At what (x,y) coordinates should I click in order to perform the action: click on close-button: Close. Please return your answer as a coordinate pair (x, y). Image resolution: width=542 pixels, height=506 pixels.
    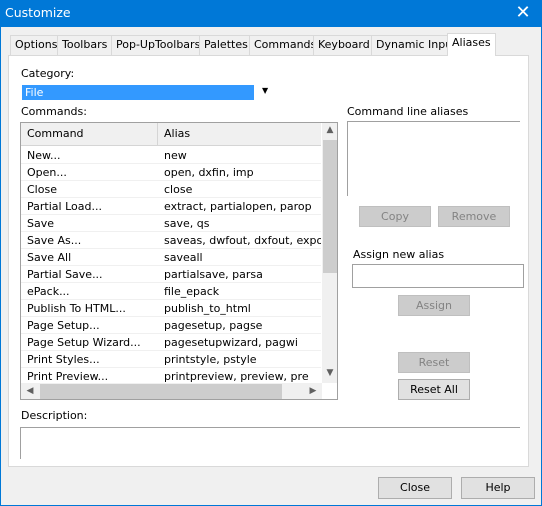
    Looking at the image, I should click on (415, 488).